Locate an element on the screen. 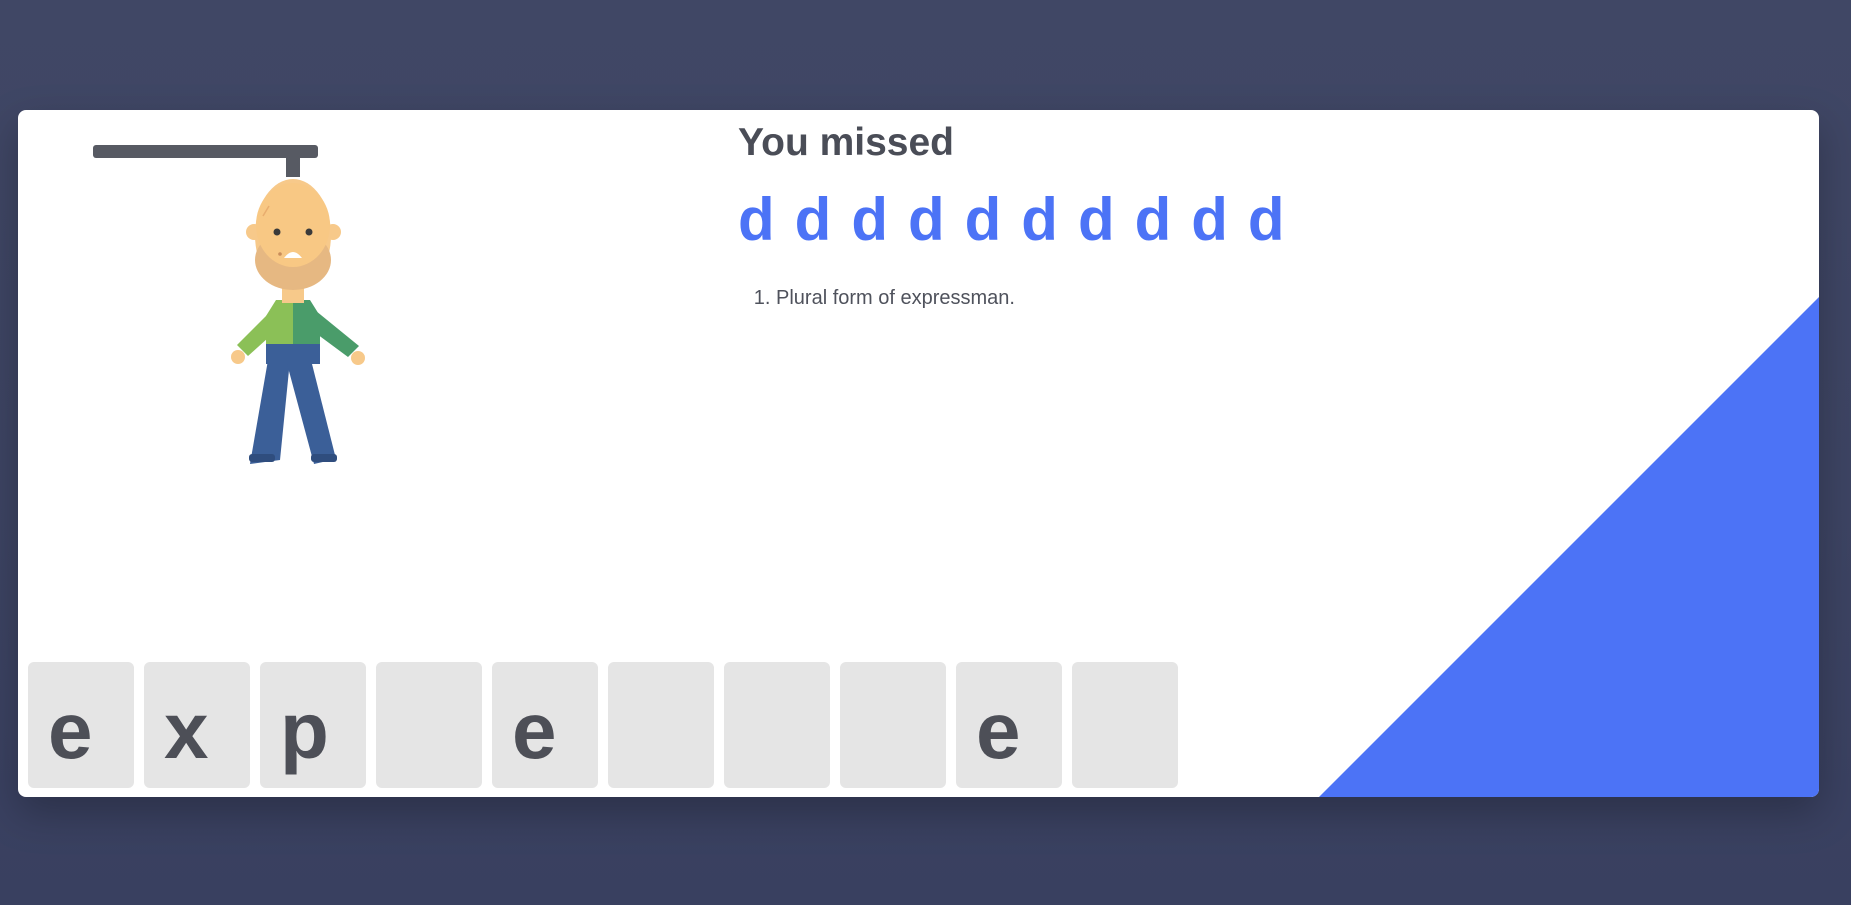 Image resolution: width=1851 pixels, height=905 pixels. gallows-beam is located at coordinates (205, 151).